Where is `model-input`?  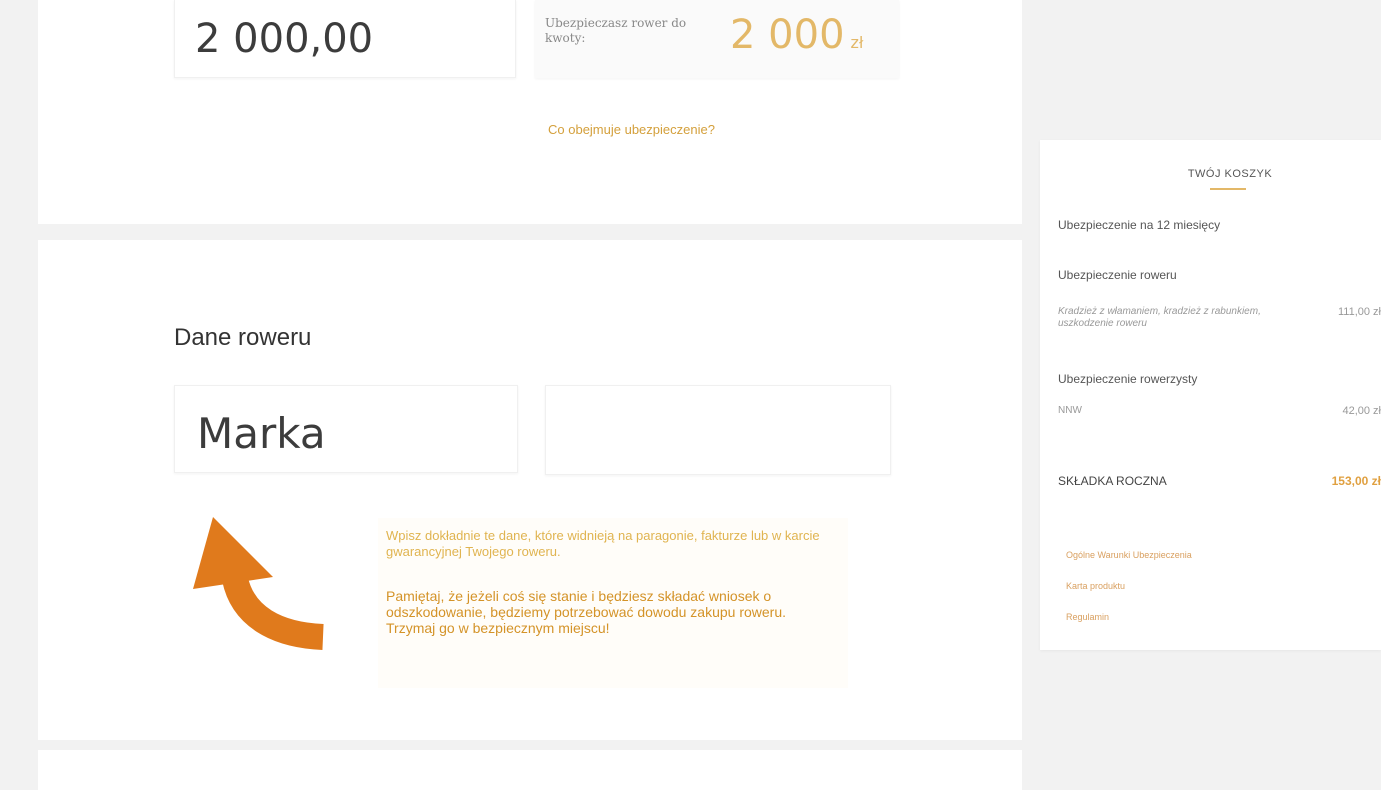 model-input is located at coordinates (718, 430).